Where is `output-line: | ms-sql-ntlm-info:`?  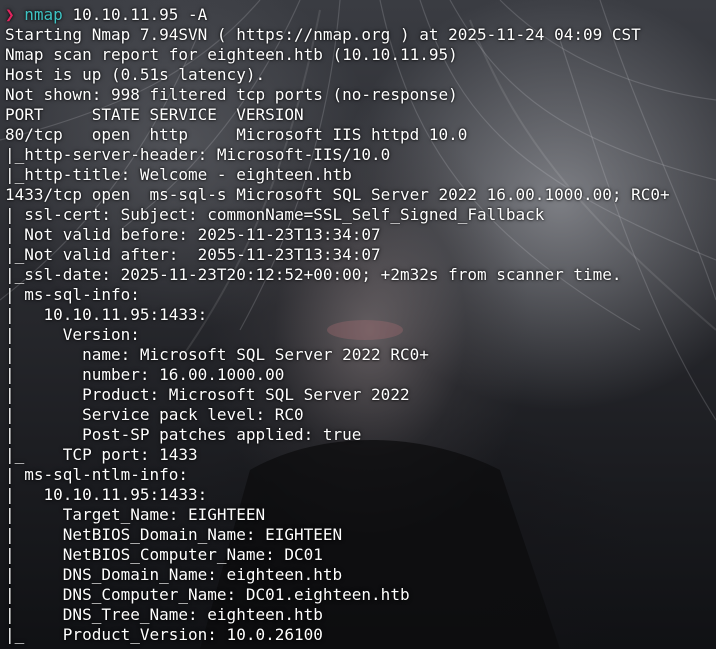
output-line: | ms-sql-ntlm-info: is located at coordinates (97, 474).